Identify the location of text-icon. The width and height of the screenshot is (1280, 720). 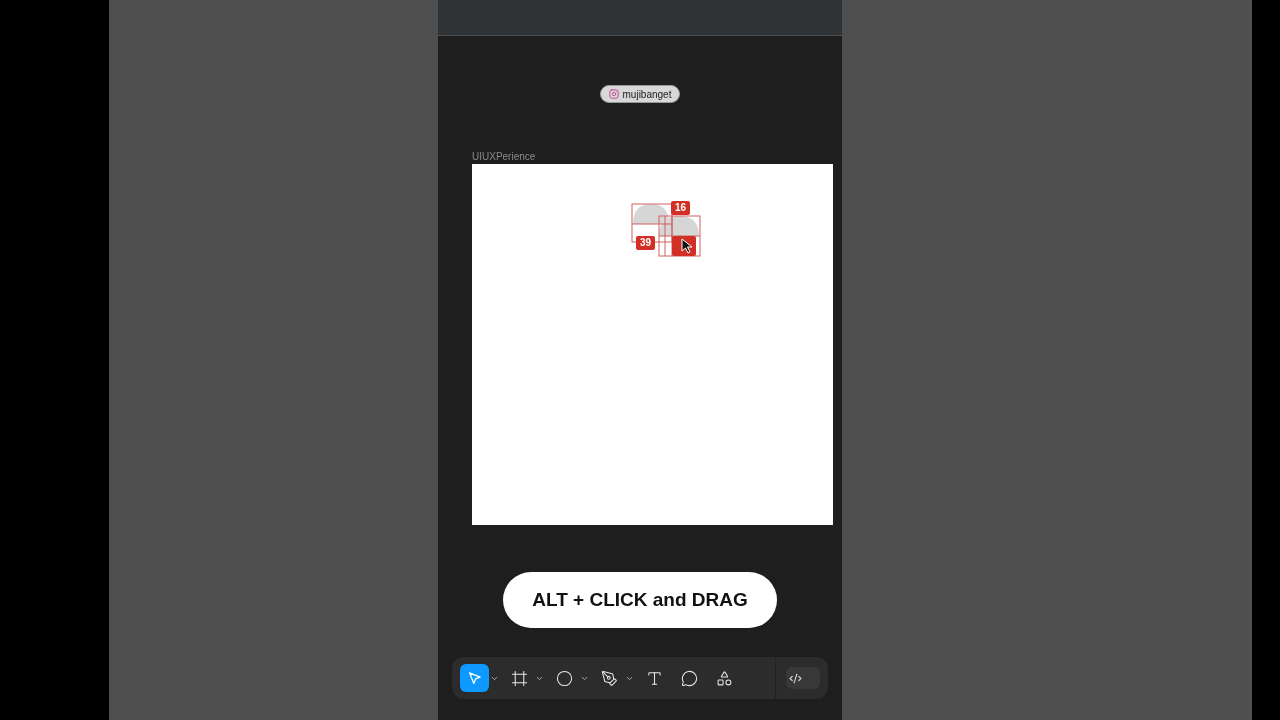
(654, 678).